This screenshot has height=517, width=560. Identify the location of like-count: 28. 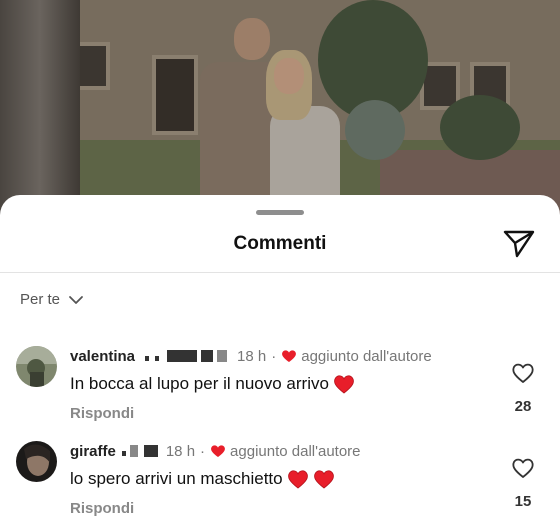
(523, 406).